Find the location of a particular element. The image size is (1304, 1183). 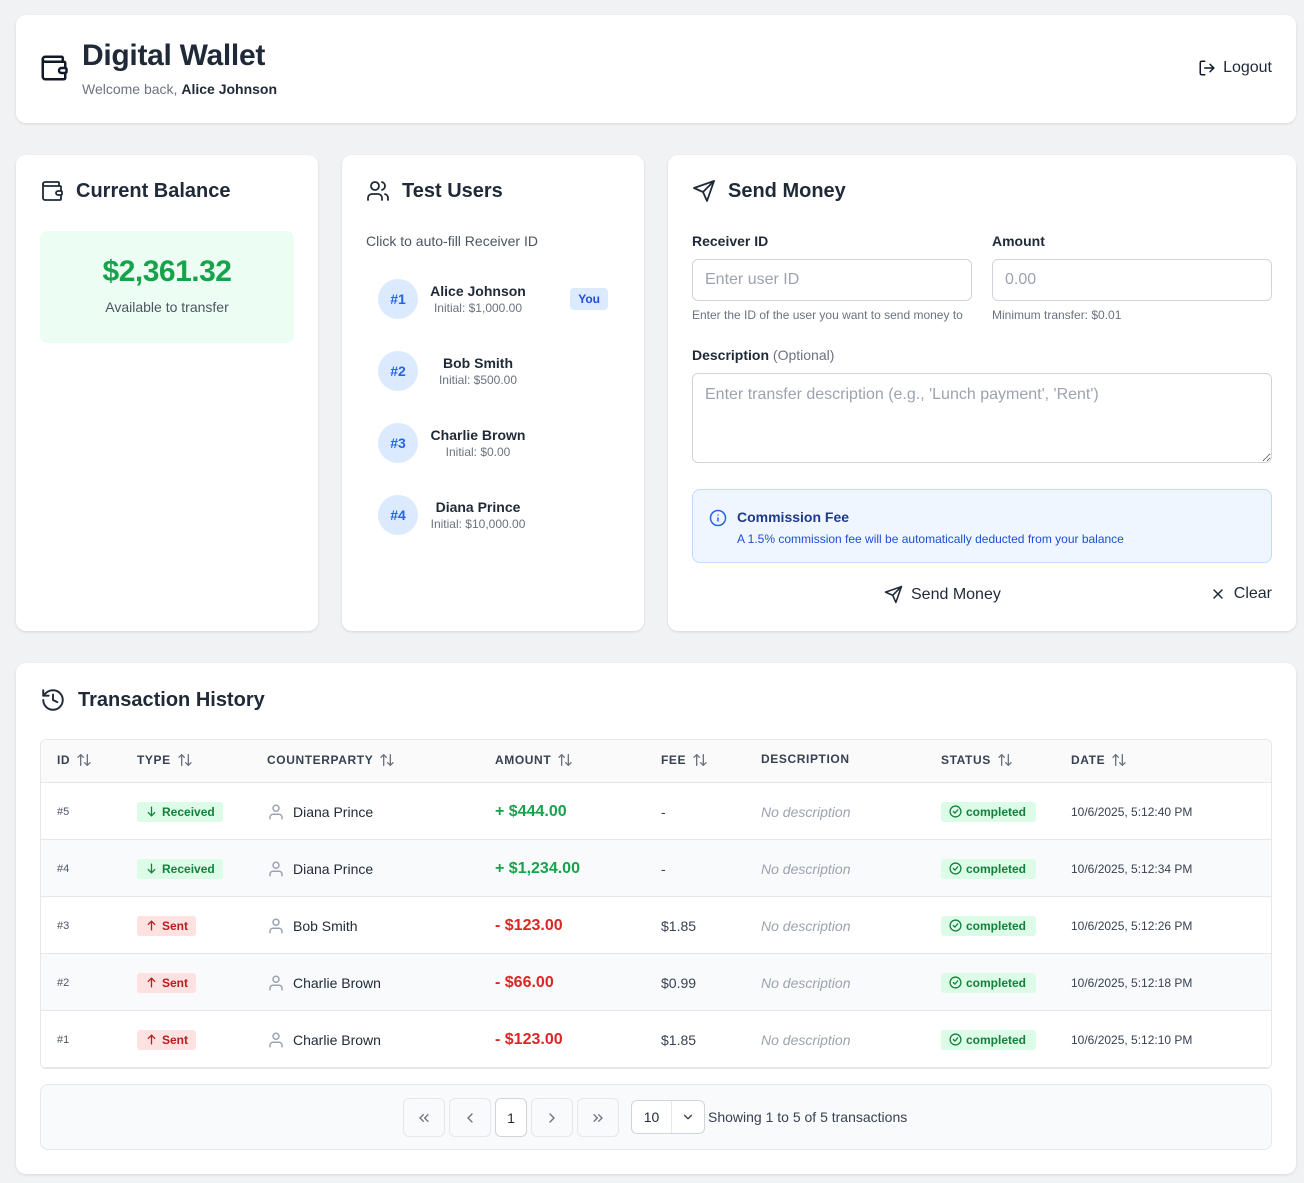

type-cell: Sent is located at coordinates (167, 925).